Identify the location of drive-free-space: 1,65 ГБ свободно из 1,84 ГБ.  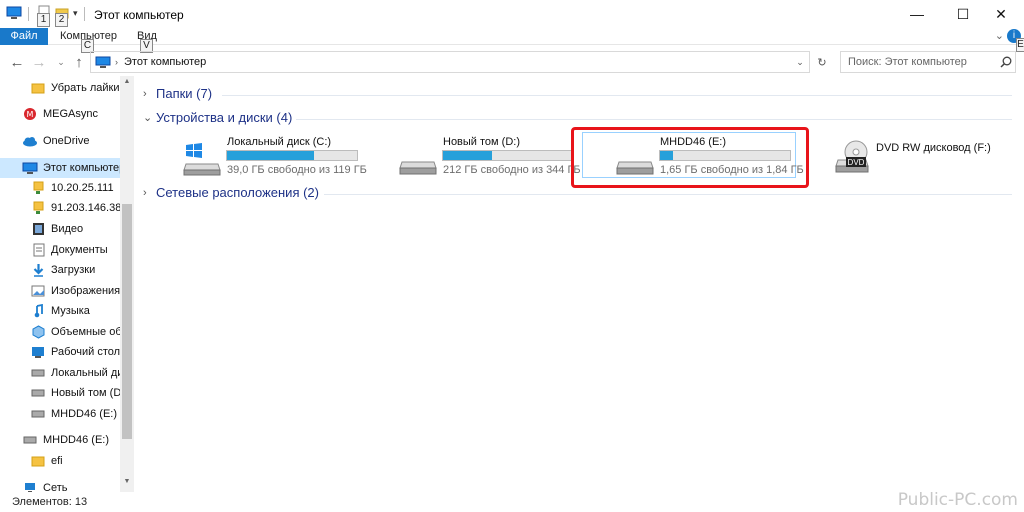
(732, 170).